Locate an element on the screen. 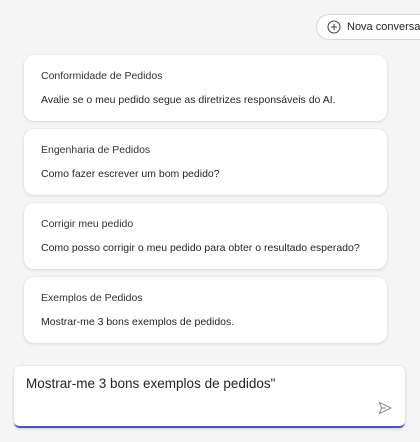 The image size is (420, 442). suggestion-title: Engenharia de Pedidos is located at coordinates (96, 150).